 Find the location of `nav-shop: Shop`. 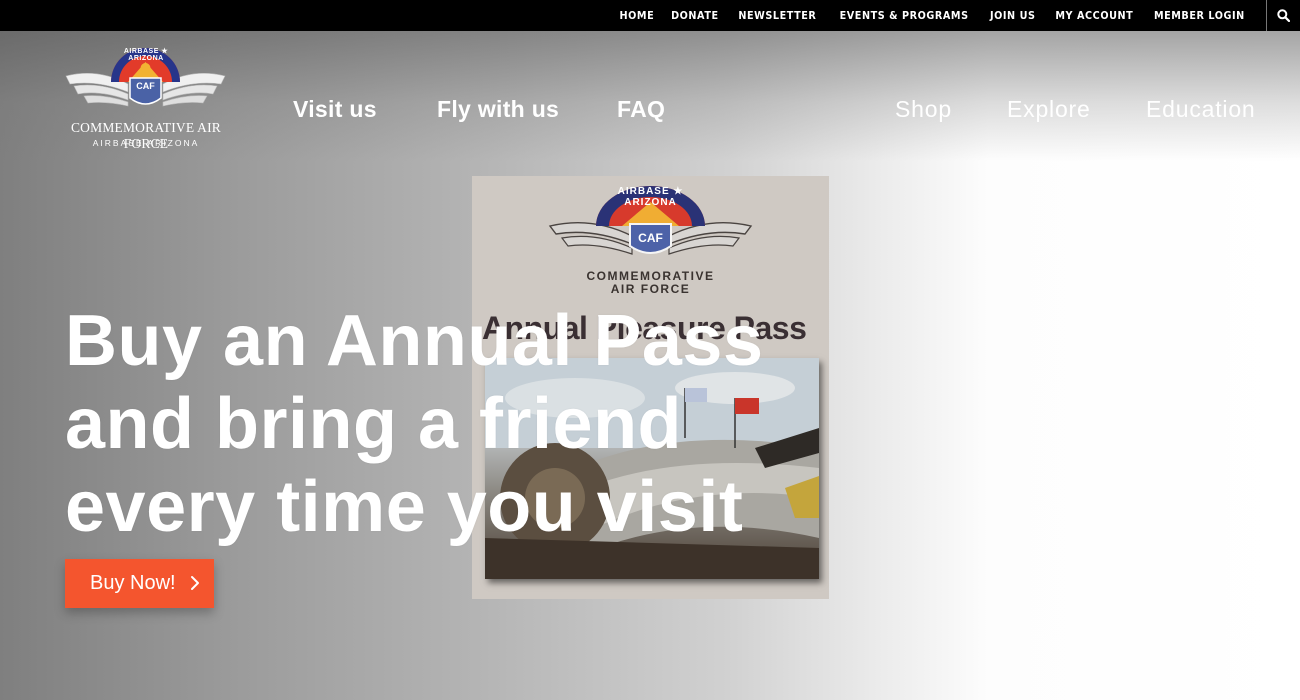

nav-shop: Shop is located at coordinates (923, 109).